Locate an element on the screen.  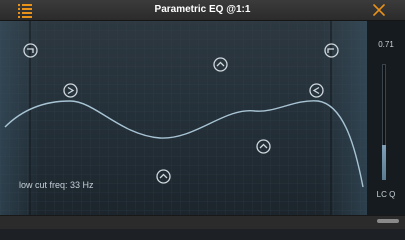
q-slider is located at coordinates (384, 122).